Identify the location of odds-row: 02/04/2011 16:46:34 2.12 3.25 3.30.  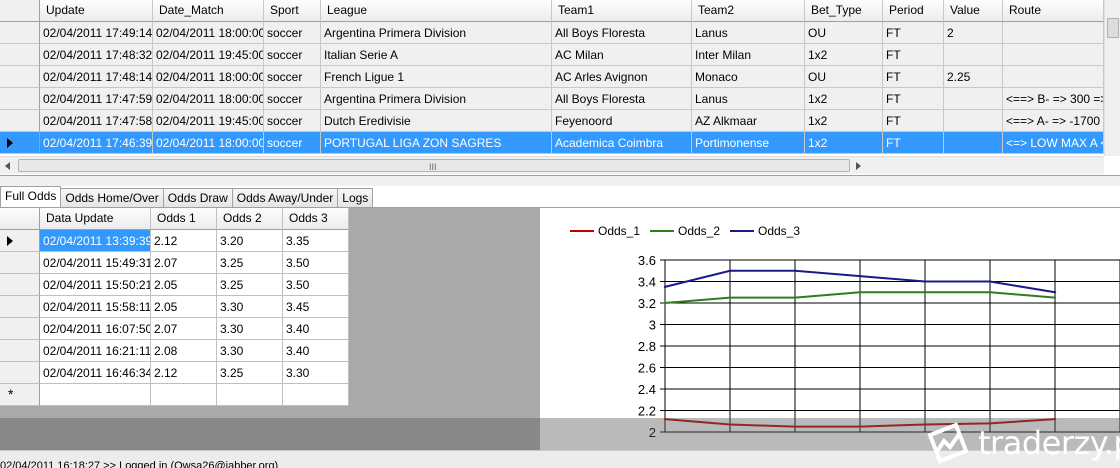
(174, 373).